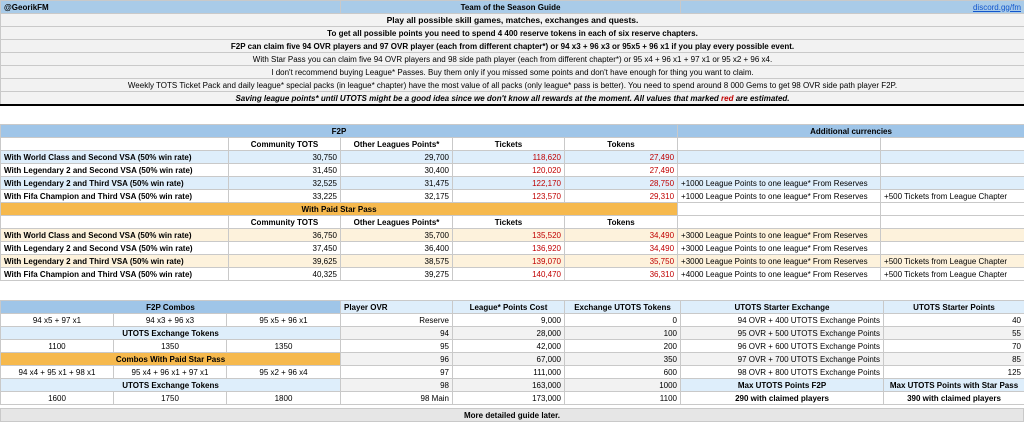  What do you see at coordinates (997, 7) in the screenshot?
I see `discord-link: discord.gg/fm` at bounding box center [997, 7].